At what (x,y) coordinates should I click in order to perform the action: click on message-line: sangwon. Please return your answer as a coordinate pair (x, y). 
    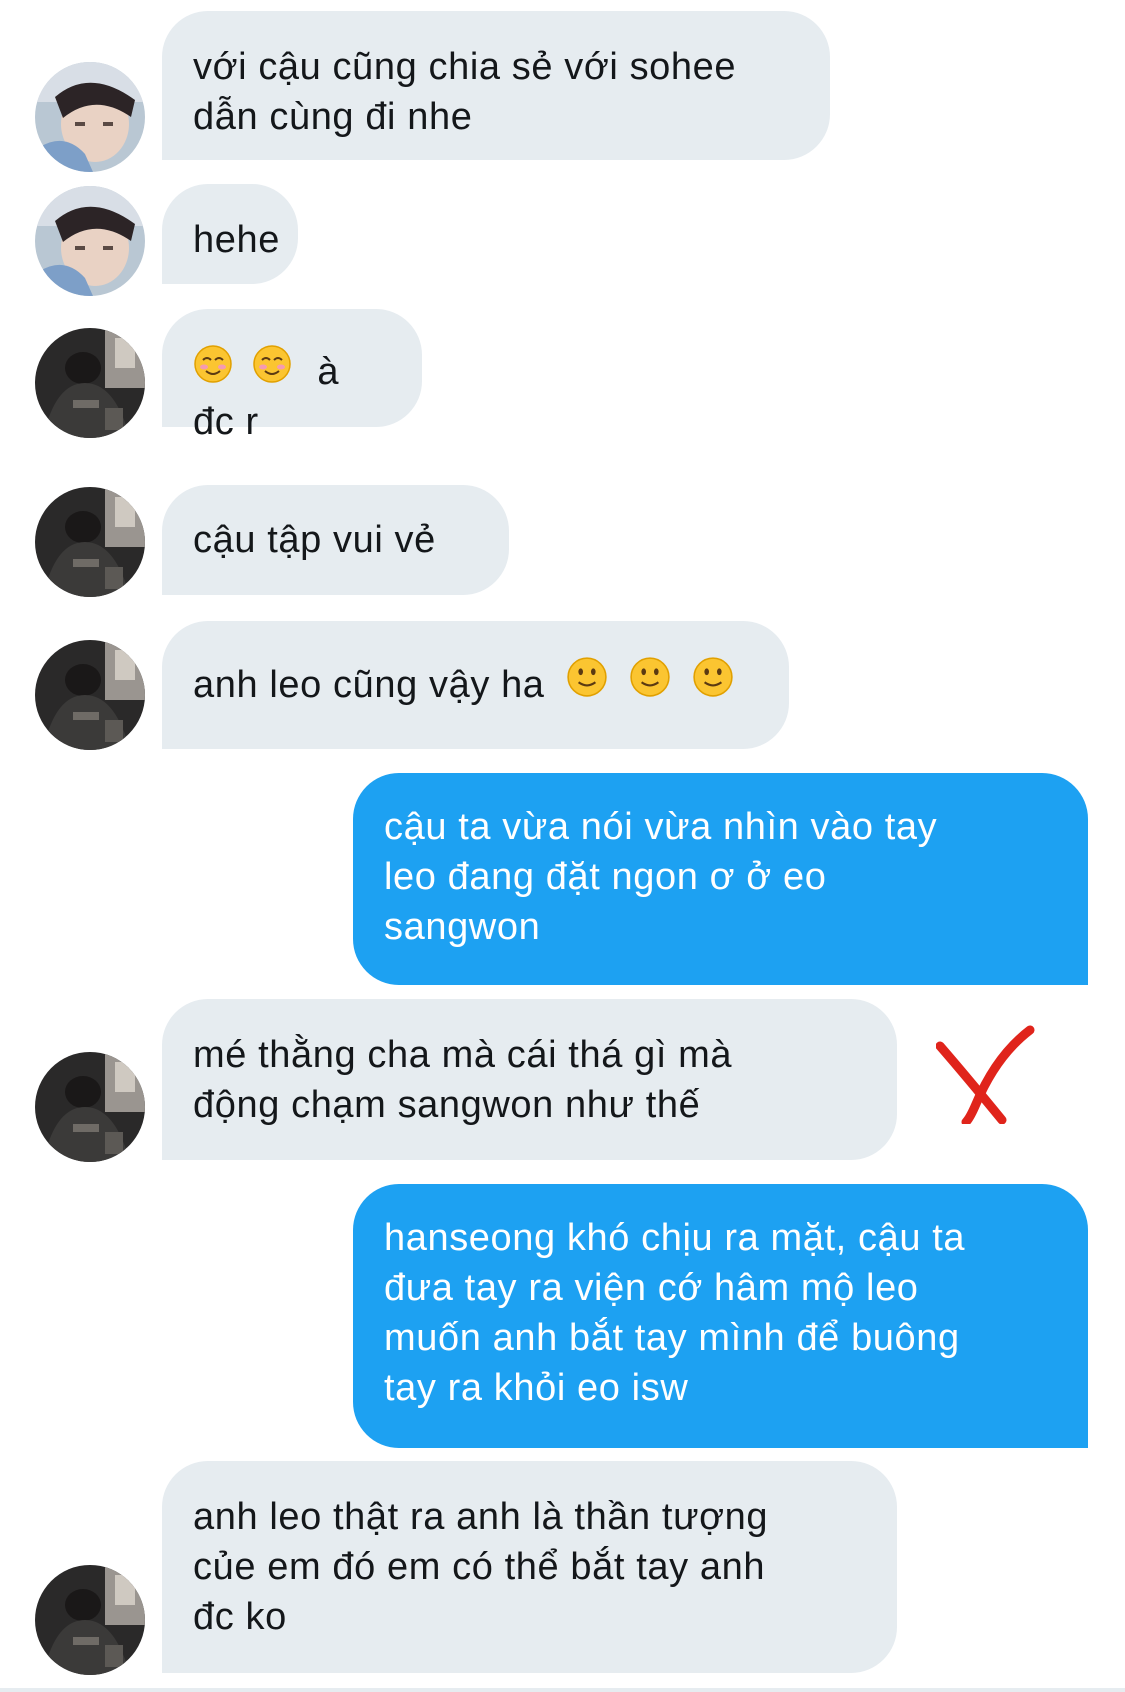
    Looking at the image, I should click on (462, 927).